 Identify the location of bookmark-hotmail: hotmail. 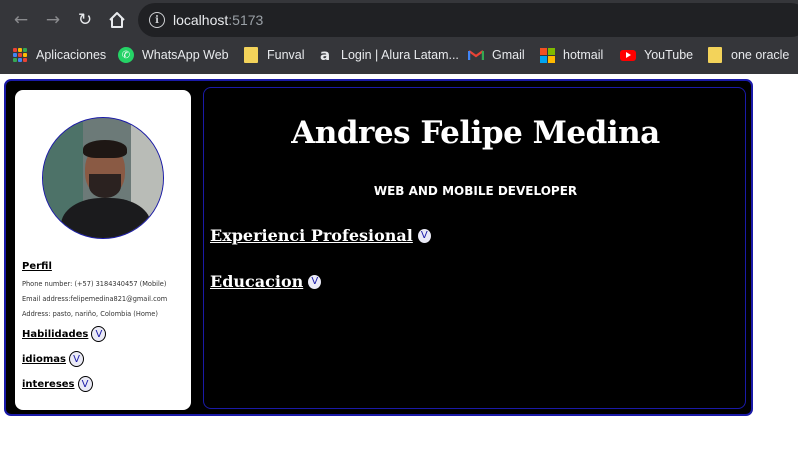
(571, 55).